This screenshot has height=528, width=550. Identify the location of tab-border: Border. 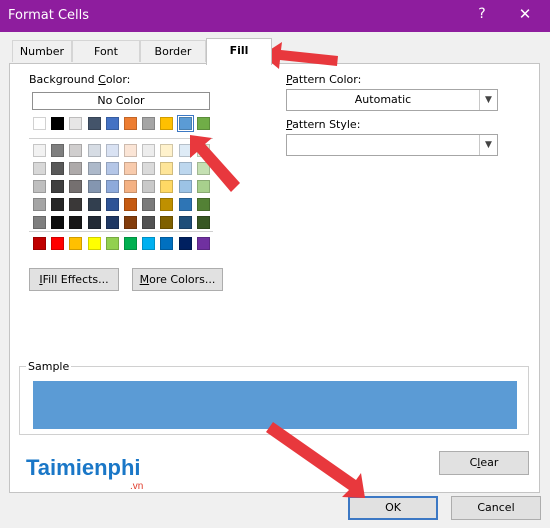
(173, 51).